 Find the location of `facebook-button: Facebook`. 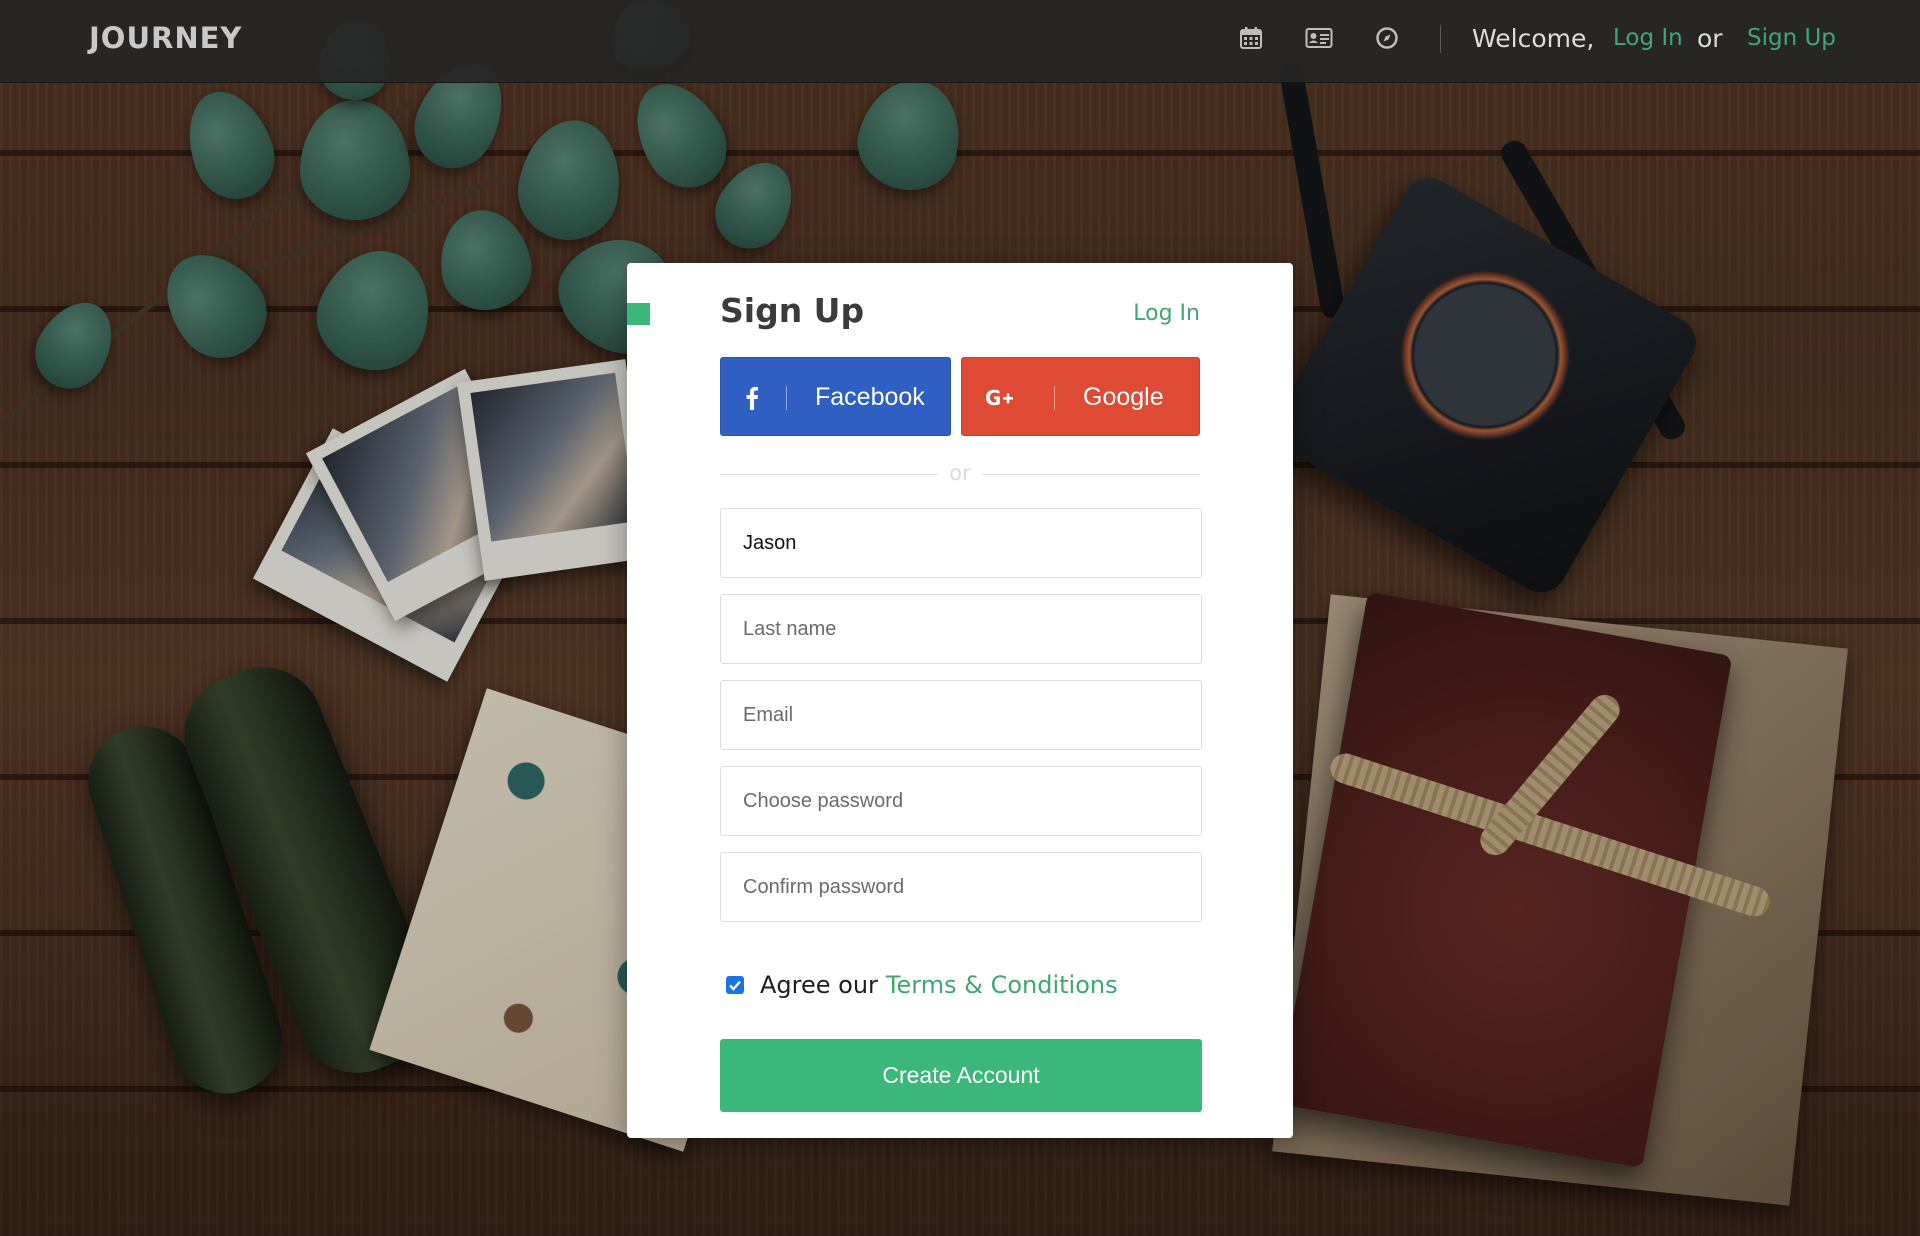

facebook-button: Facebook is located at coordinates (835, 396).